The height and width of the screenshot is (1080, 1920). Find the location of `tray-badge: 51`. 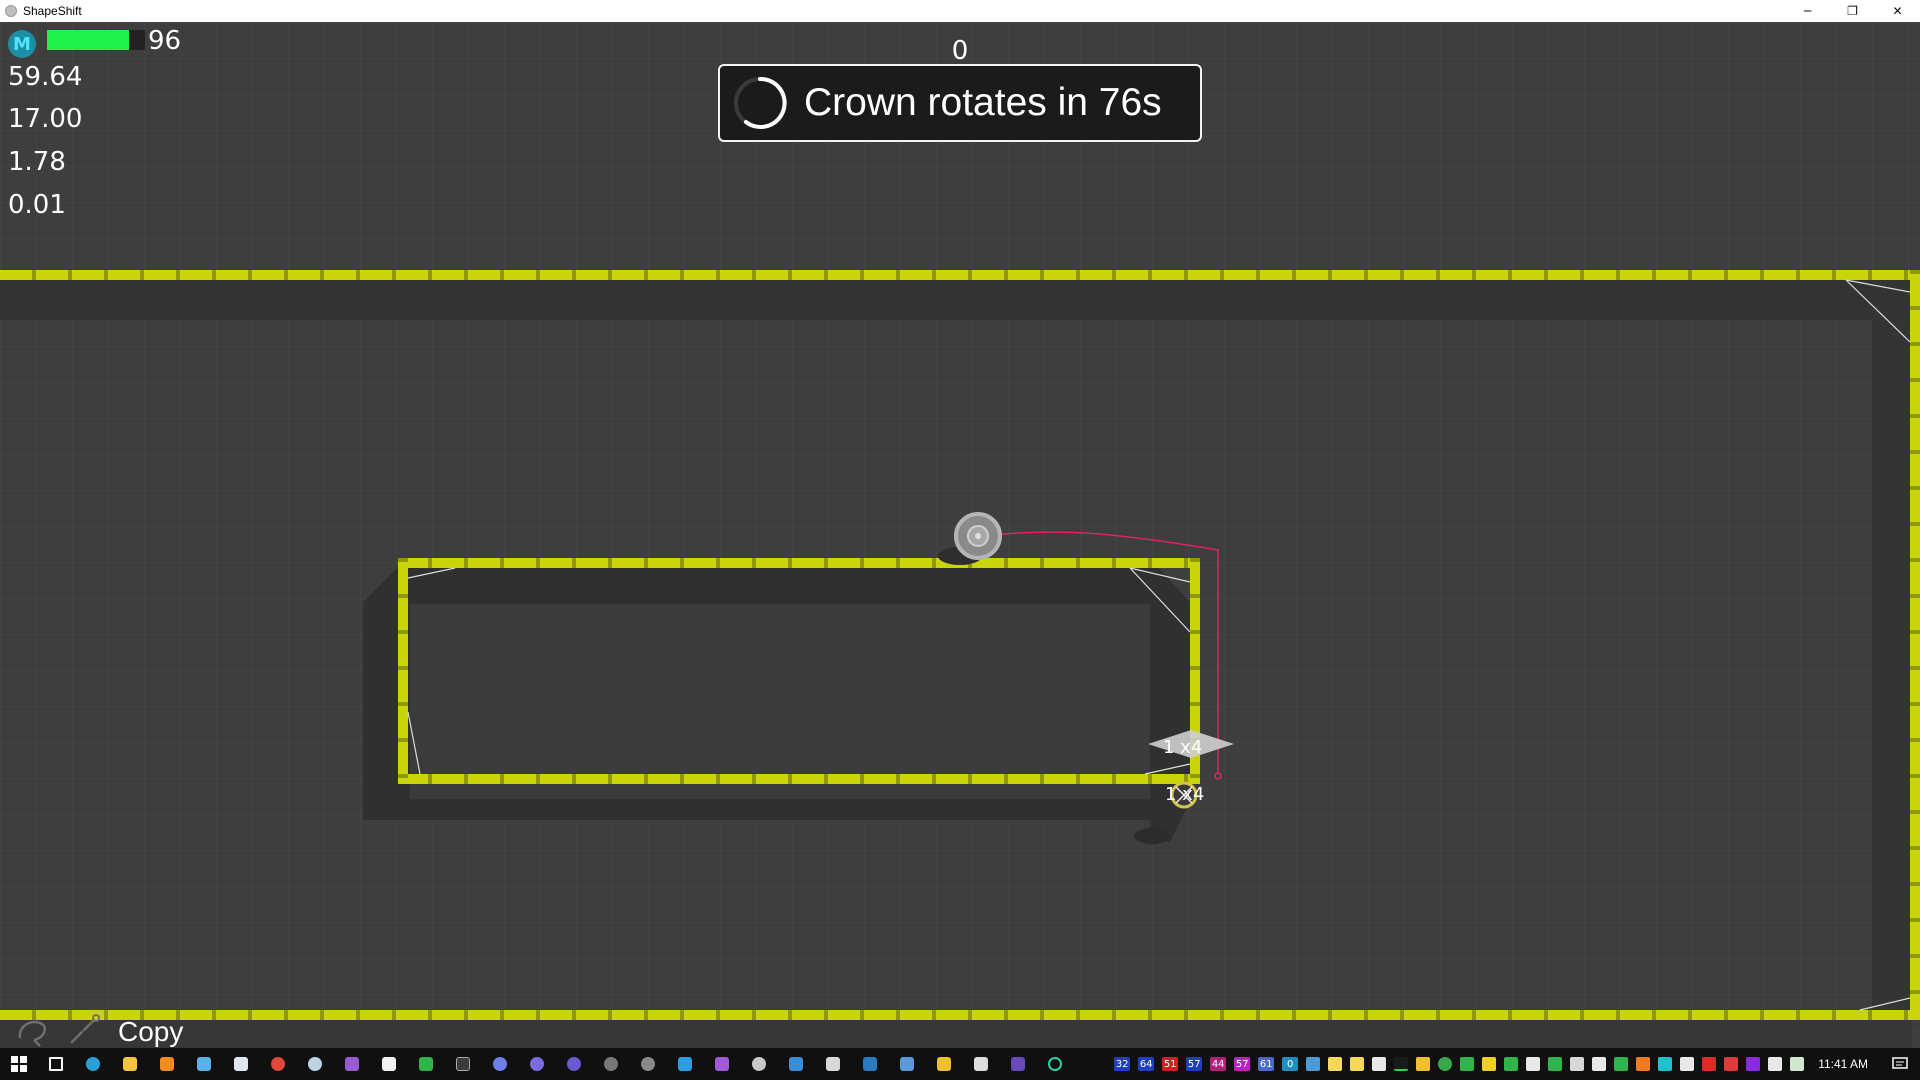

tray-badge: 51 is located at coordinates (1170, 1064).